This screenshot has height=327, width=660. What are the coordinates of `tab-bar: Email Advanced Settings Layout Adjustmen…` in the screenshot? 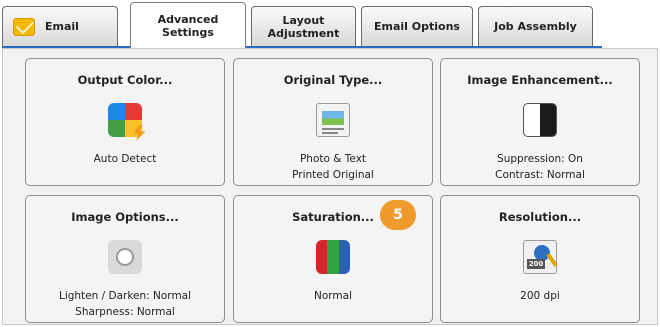 It's located at (330, 24).